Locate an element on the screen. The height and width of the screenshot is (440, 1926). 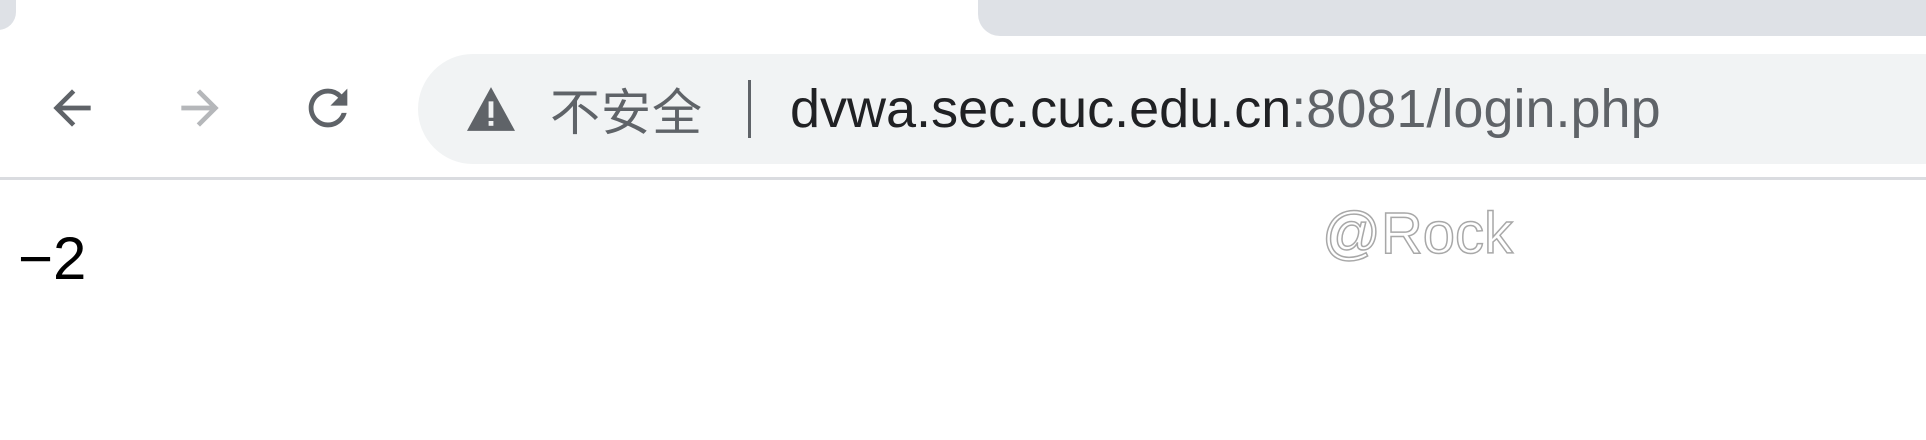
back-button is located at coordinates (72, 108).